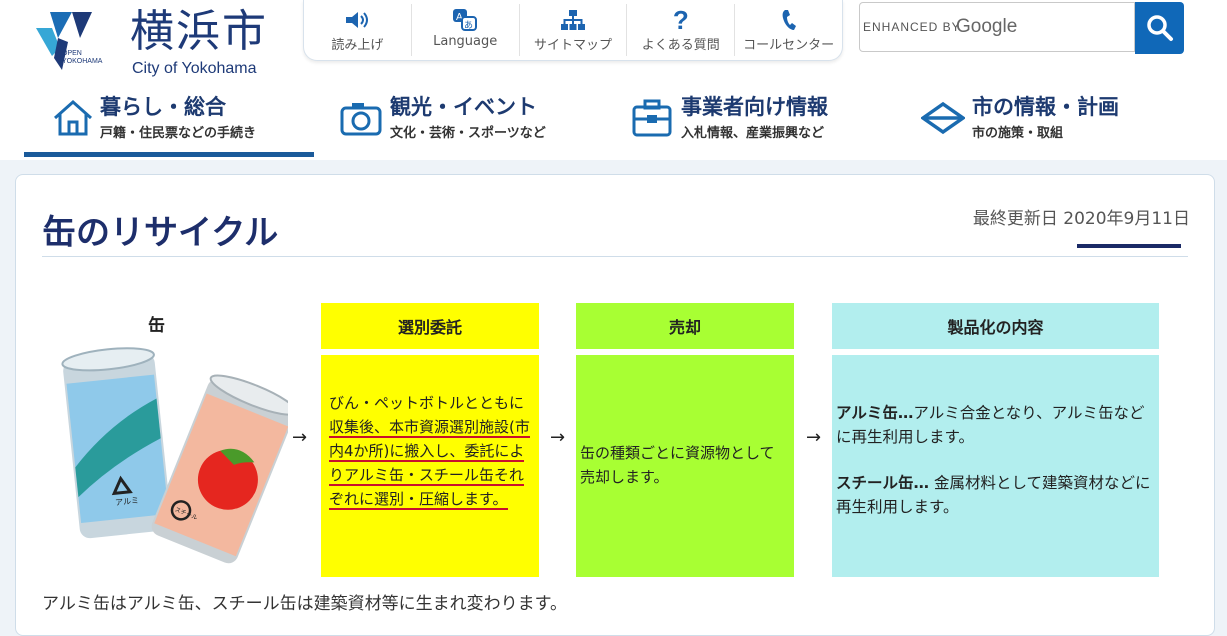 This screenshot has height=636, width=1227. Describe the element at coordinates (680, 20) in the screenshot. I see `question-icon: ?` at that location.